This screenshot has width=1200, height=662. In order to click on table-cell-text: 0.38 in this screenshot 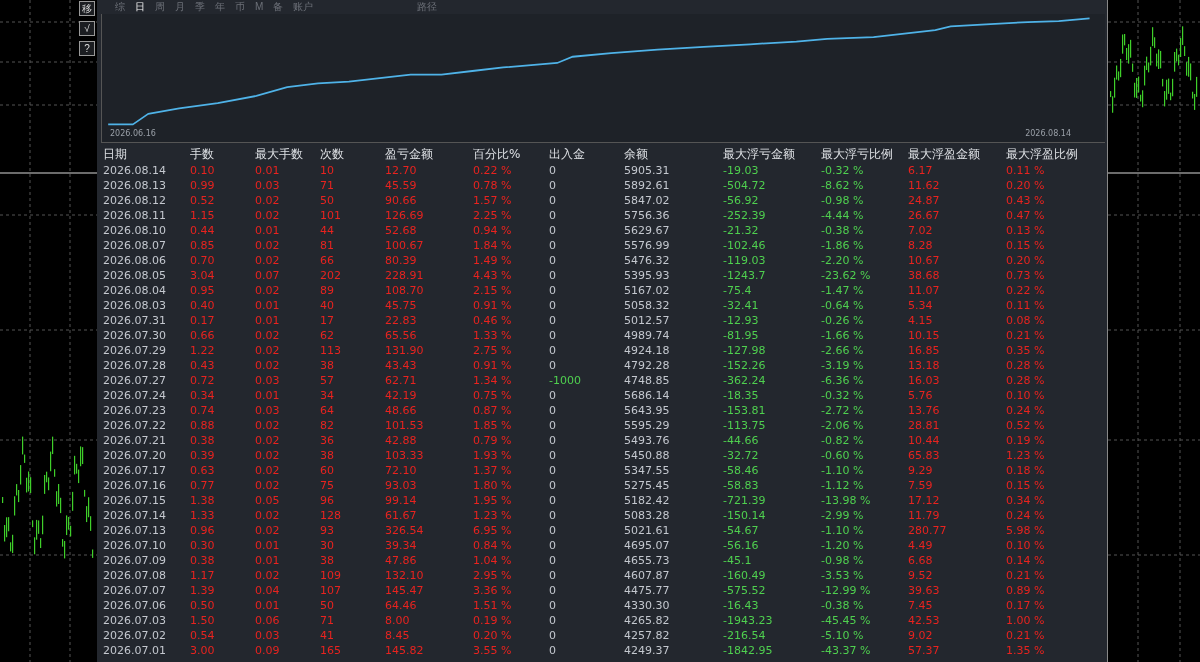, I will do `click(203, 440)`.